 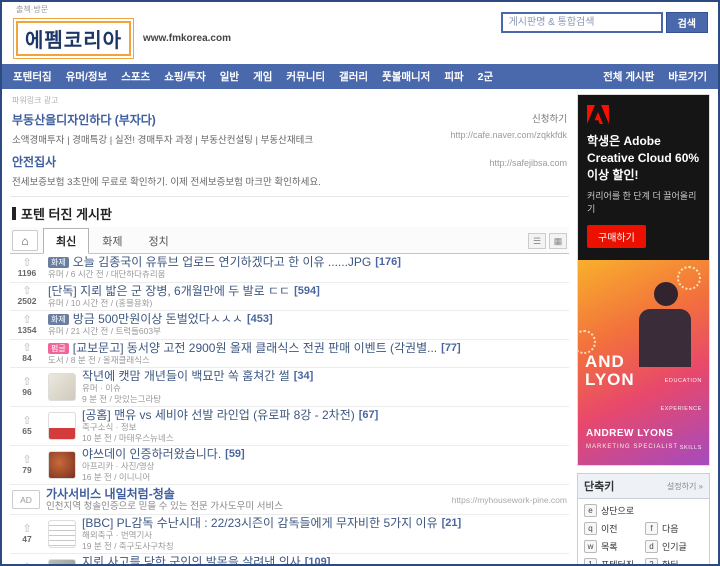 What do you see at coordinates (66, 241) in the screenshot?
I see `tab-최신: 최신` at bounding box center [66, 241].